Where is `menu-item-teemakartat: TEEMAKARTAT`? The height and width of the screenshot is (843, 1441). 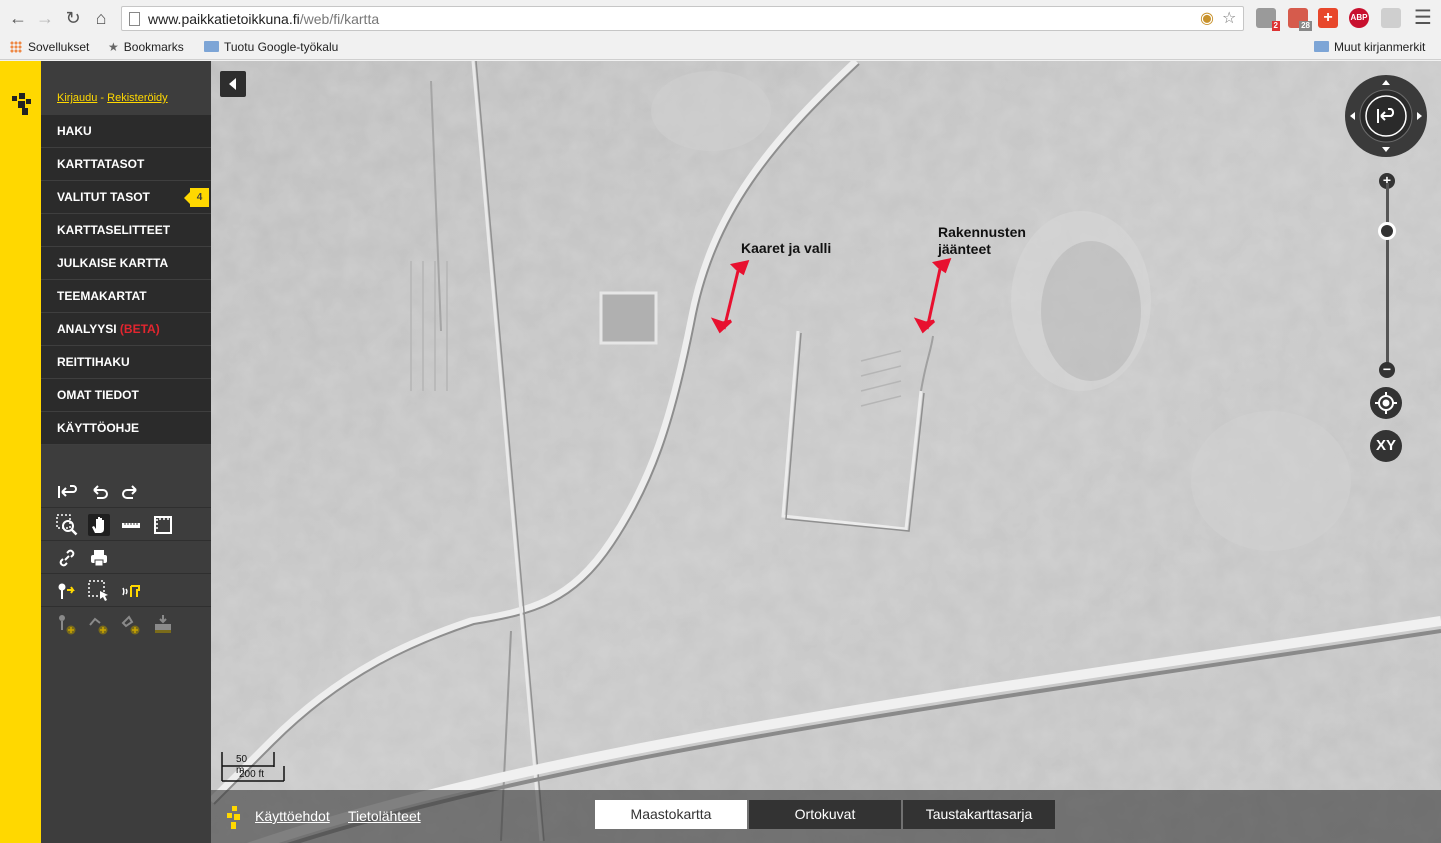 menu-item-teemakartat: TEEMAKARTAT is located at coordinates (126, 296).